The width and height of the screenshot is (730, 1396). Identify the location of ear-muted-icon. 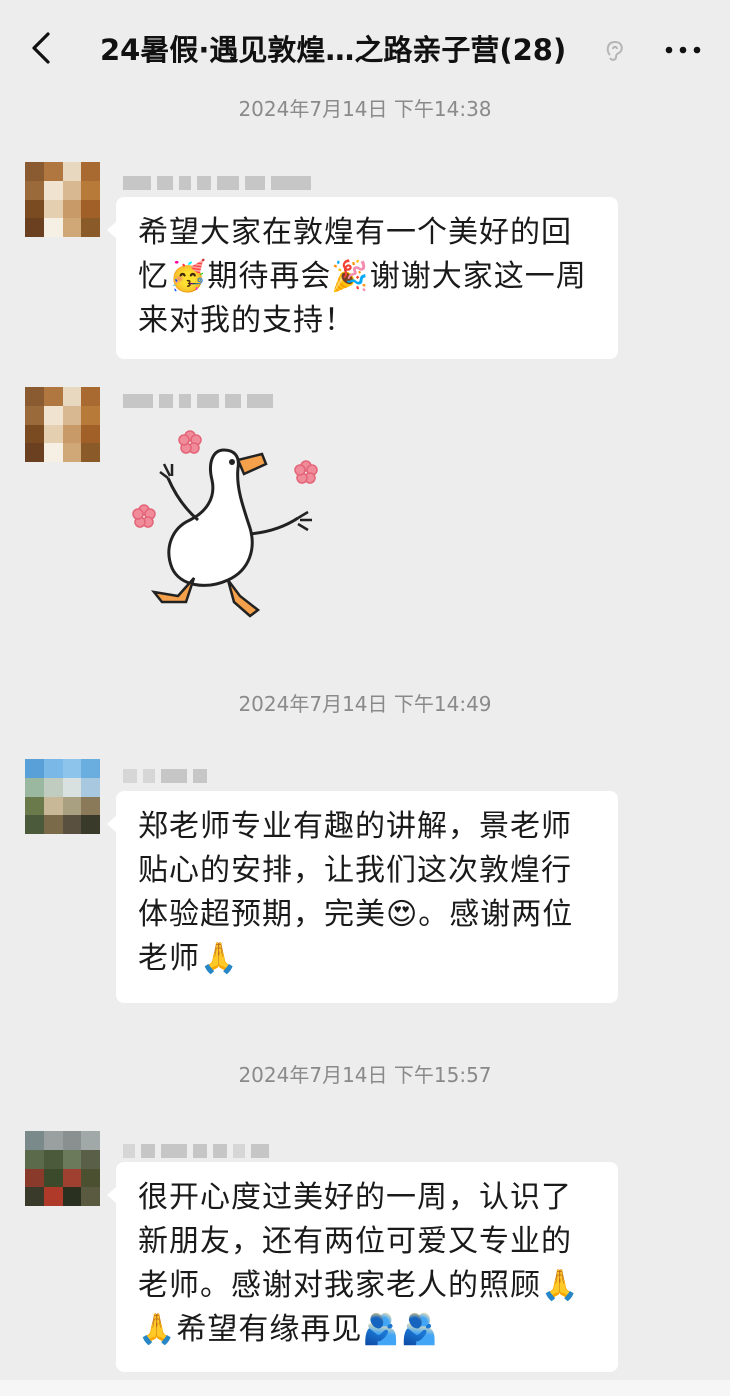
(614, 50).